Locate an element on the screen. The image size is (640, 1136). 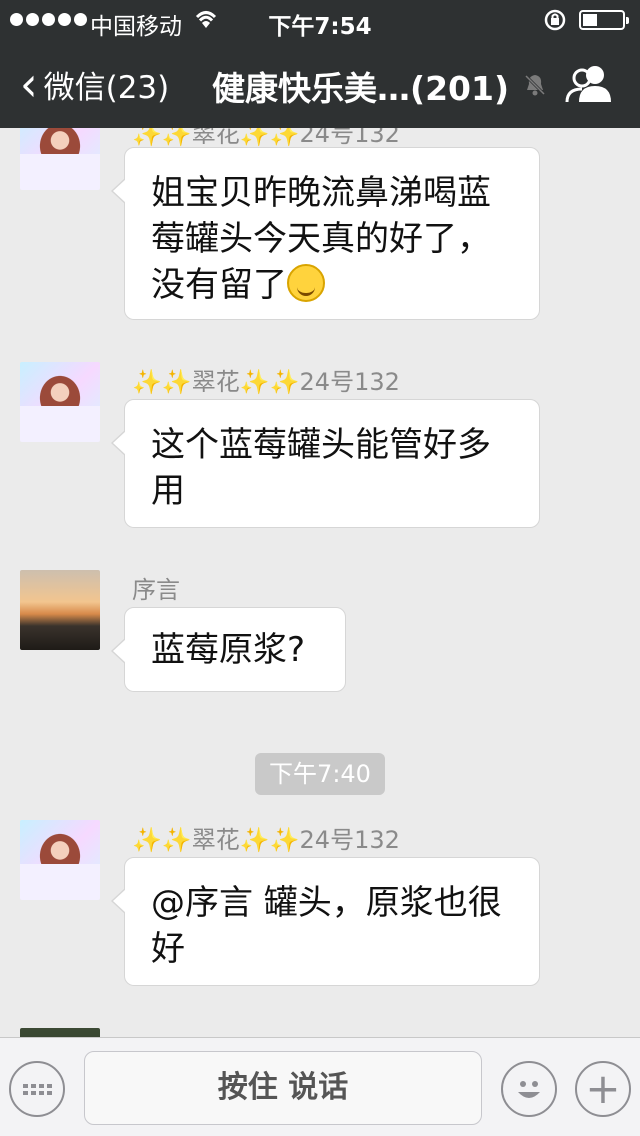
smiling-face-icon is located at coordinates (306, 283).